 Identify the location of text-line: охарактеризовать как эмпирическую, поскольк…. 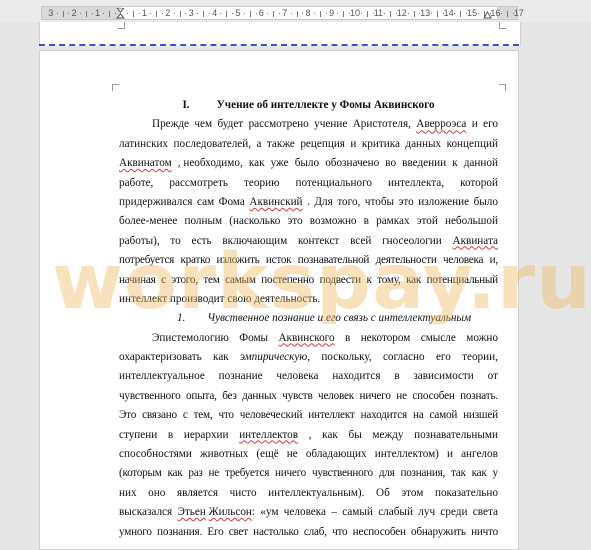
(308, 357).